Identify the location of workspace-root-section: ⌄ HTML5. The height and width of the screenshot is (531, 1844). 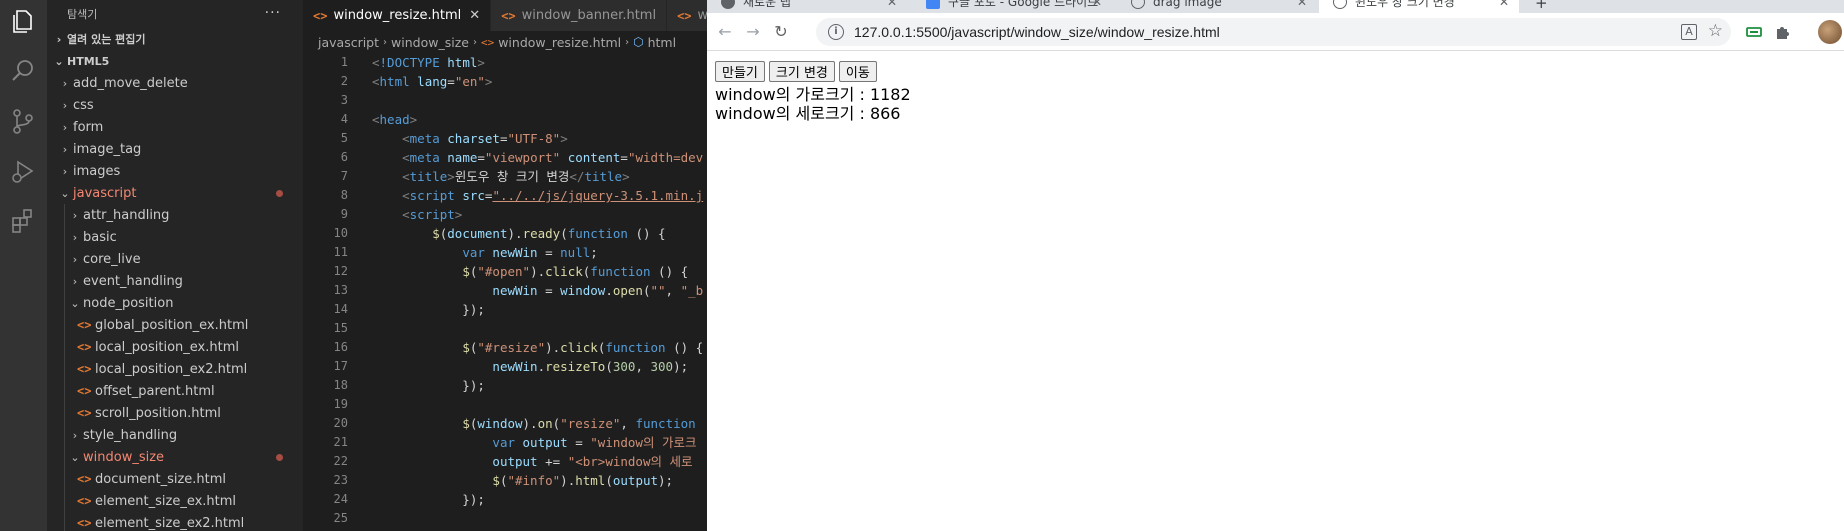
(175, 61).